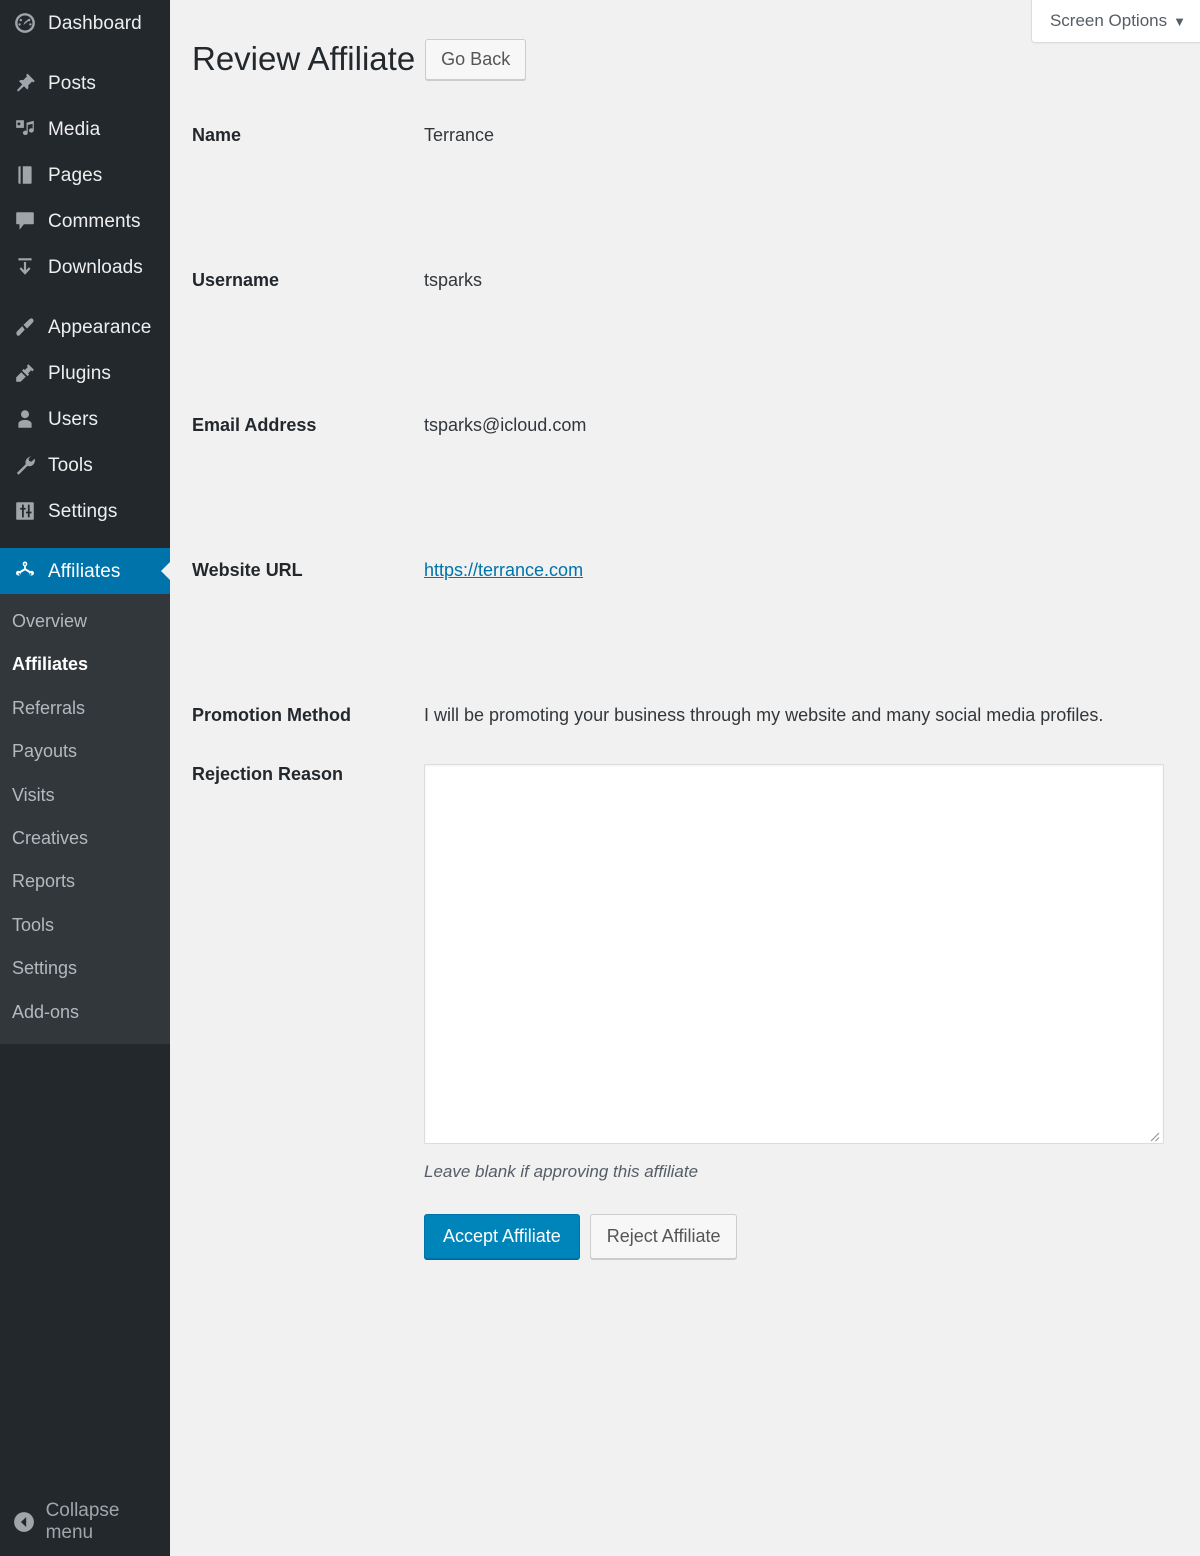  I want to click on brush-icon, so click(25, 327).